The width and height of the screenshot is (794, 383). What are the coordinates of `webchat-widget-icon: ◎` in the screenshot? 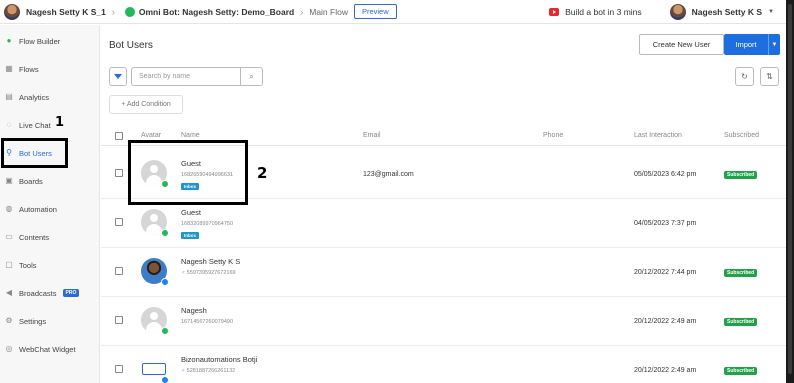 It's located at (9, 348).